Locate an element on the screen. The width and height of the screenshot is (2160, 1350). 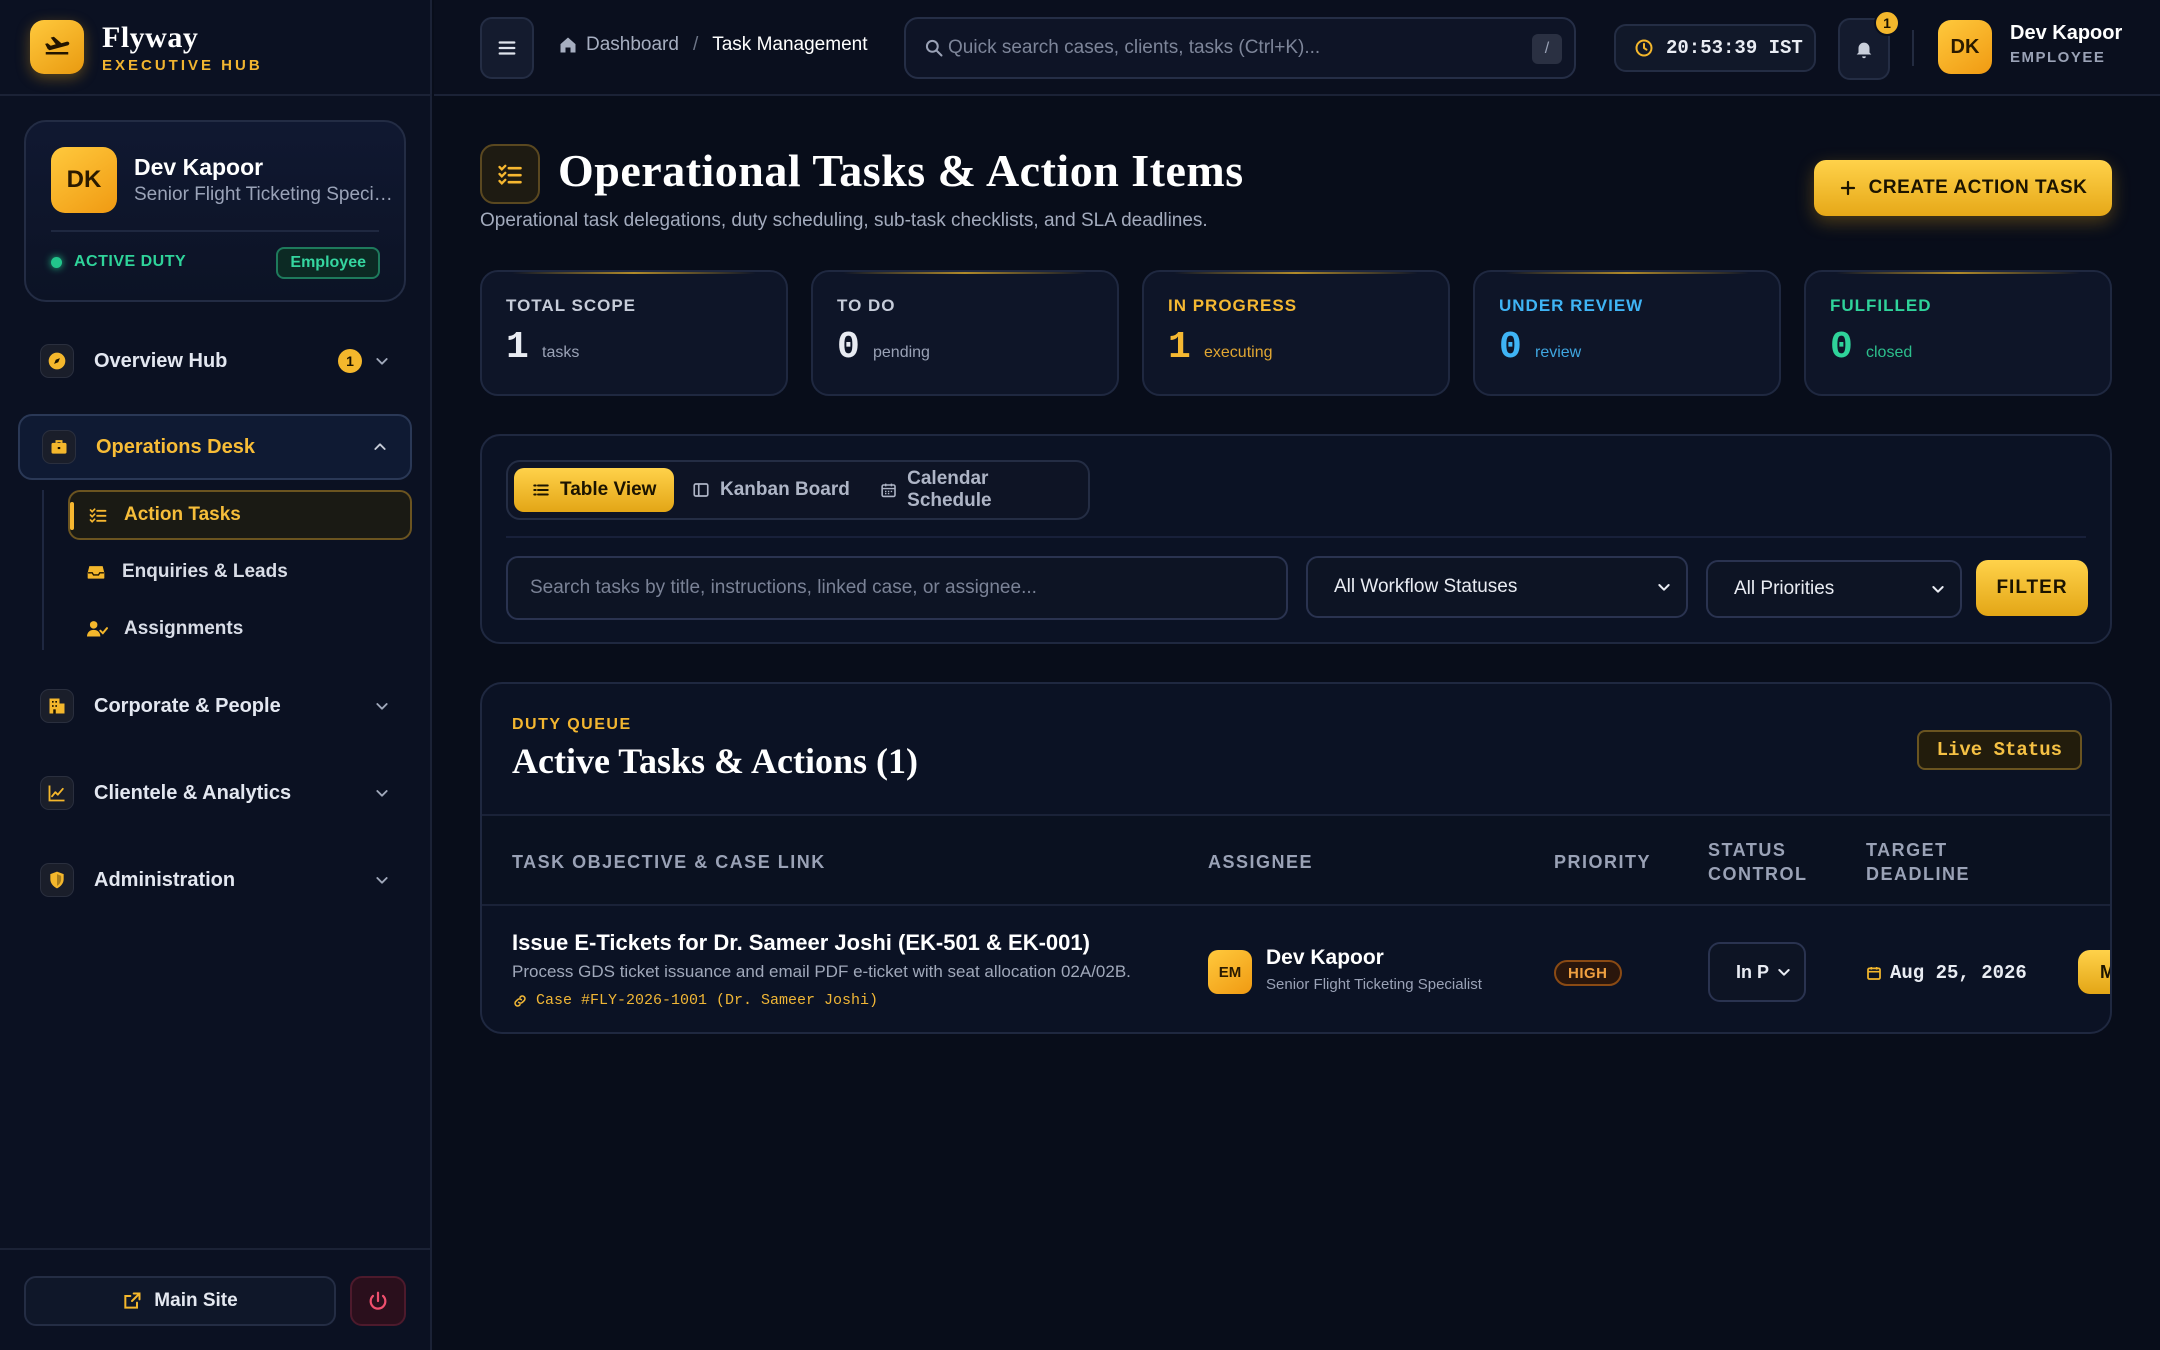
tab-label: Calendar Schedule is located at coordinates (949, 489).